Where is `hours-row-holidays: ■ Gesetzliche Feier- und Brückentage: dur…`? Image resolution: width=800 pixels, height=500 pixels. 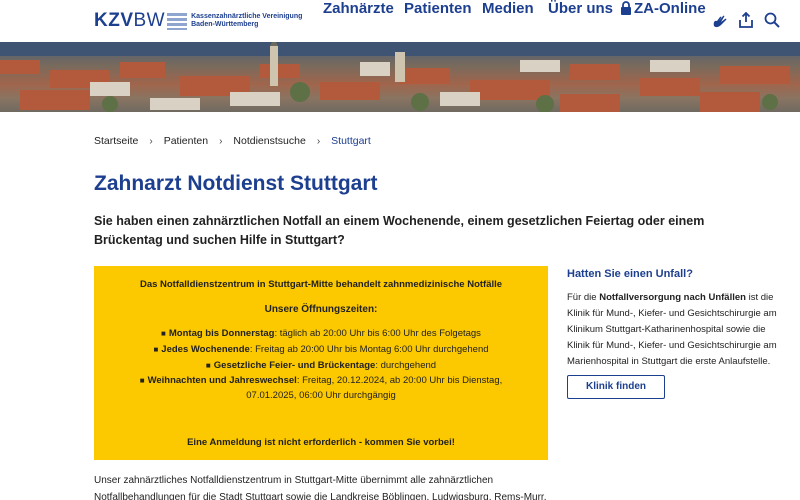 hours-row-holidays: ■ Gesetzliche Feier- und Brückentage: dur… is located at coordinates (321, 365).